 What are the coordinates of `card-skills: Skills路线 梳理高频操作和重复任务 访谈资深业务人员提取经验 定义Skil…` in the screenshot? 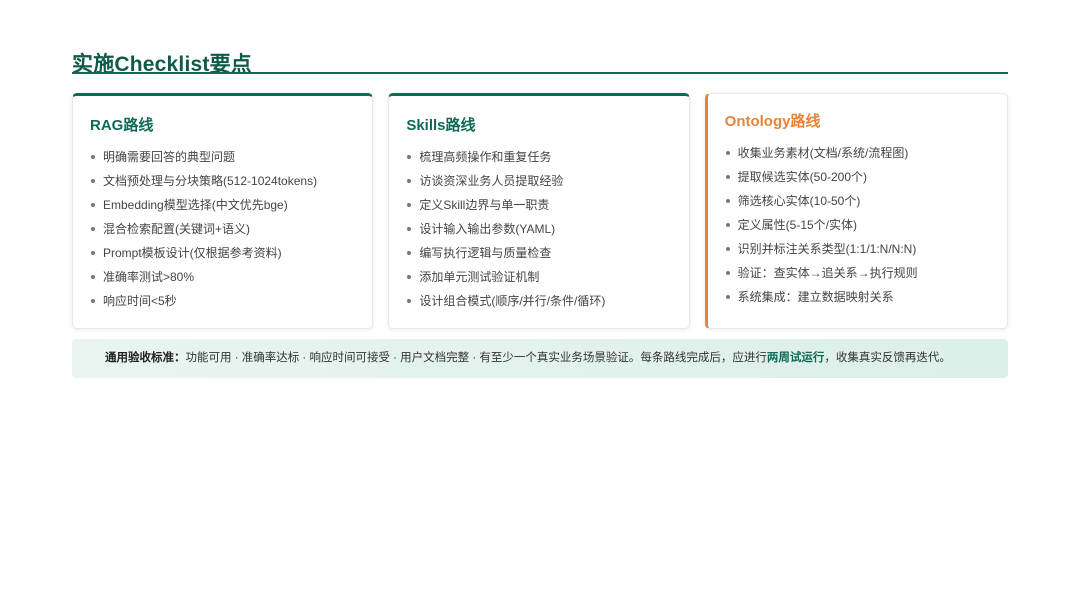 It's located at (539, 211).